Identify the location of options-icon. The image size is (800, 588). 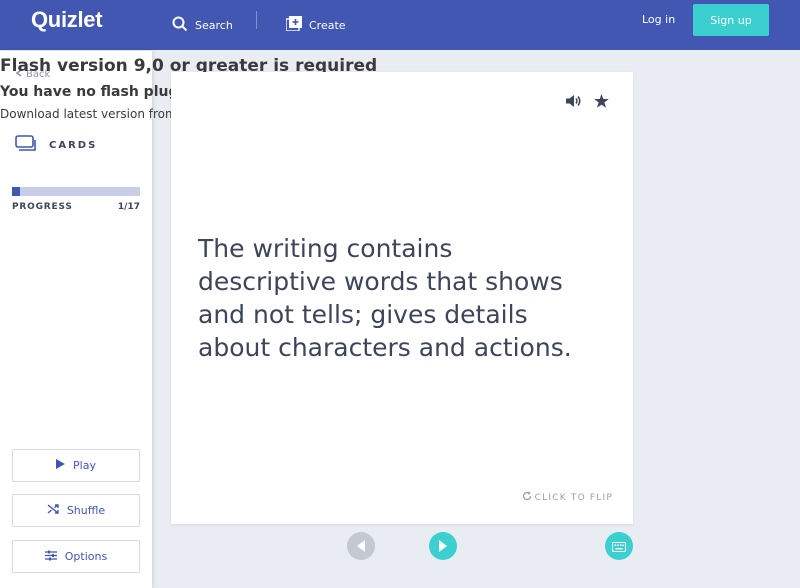
(54, 557).